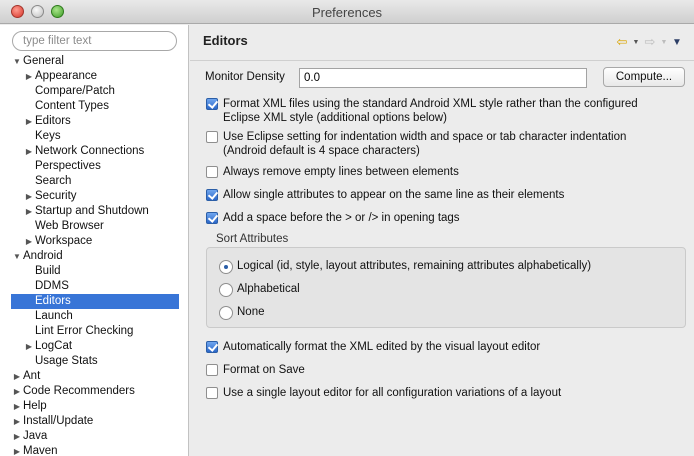 This screenshot has height=456, width=694. I want to click on tree-item: ▶ Appearance, so click(95, 76).